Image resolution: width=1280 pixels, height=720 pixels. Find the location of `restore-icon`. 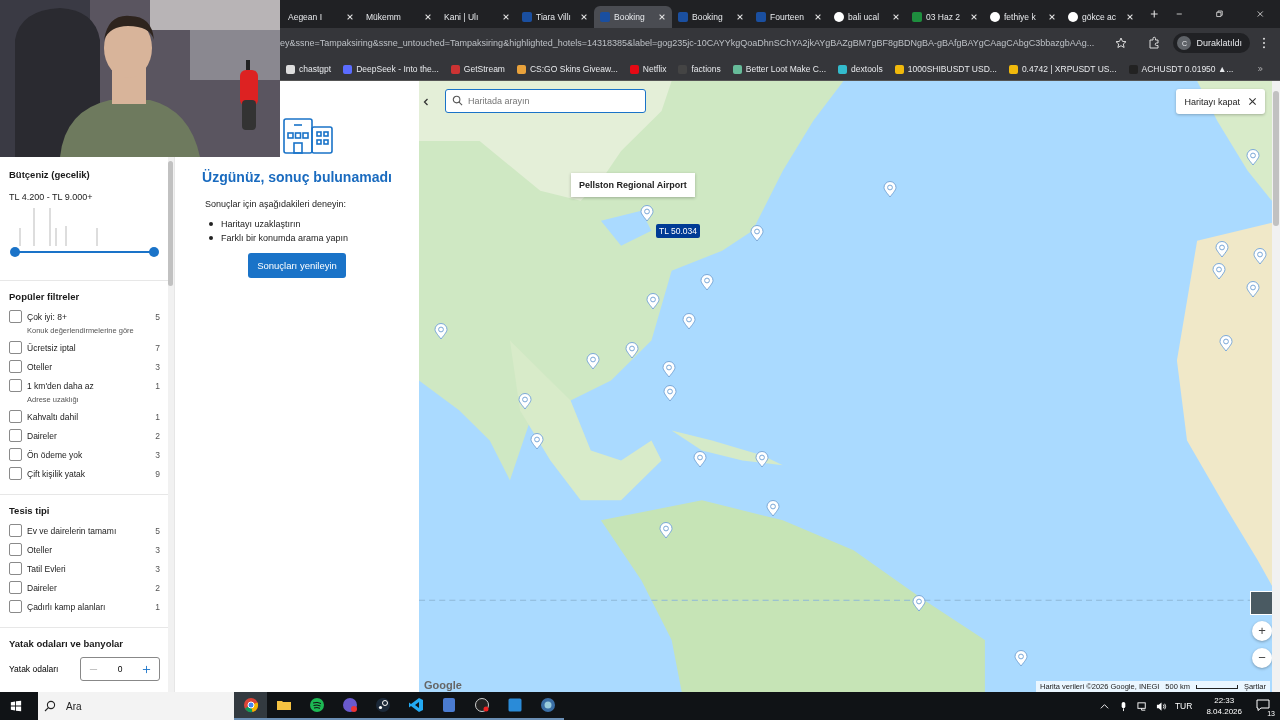

restore-icon is located at coordinates (1219, 14).